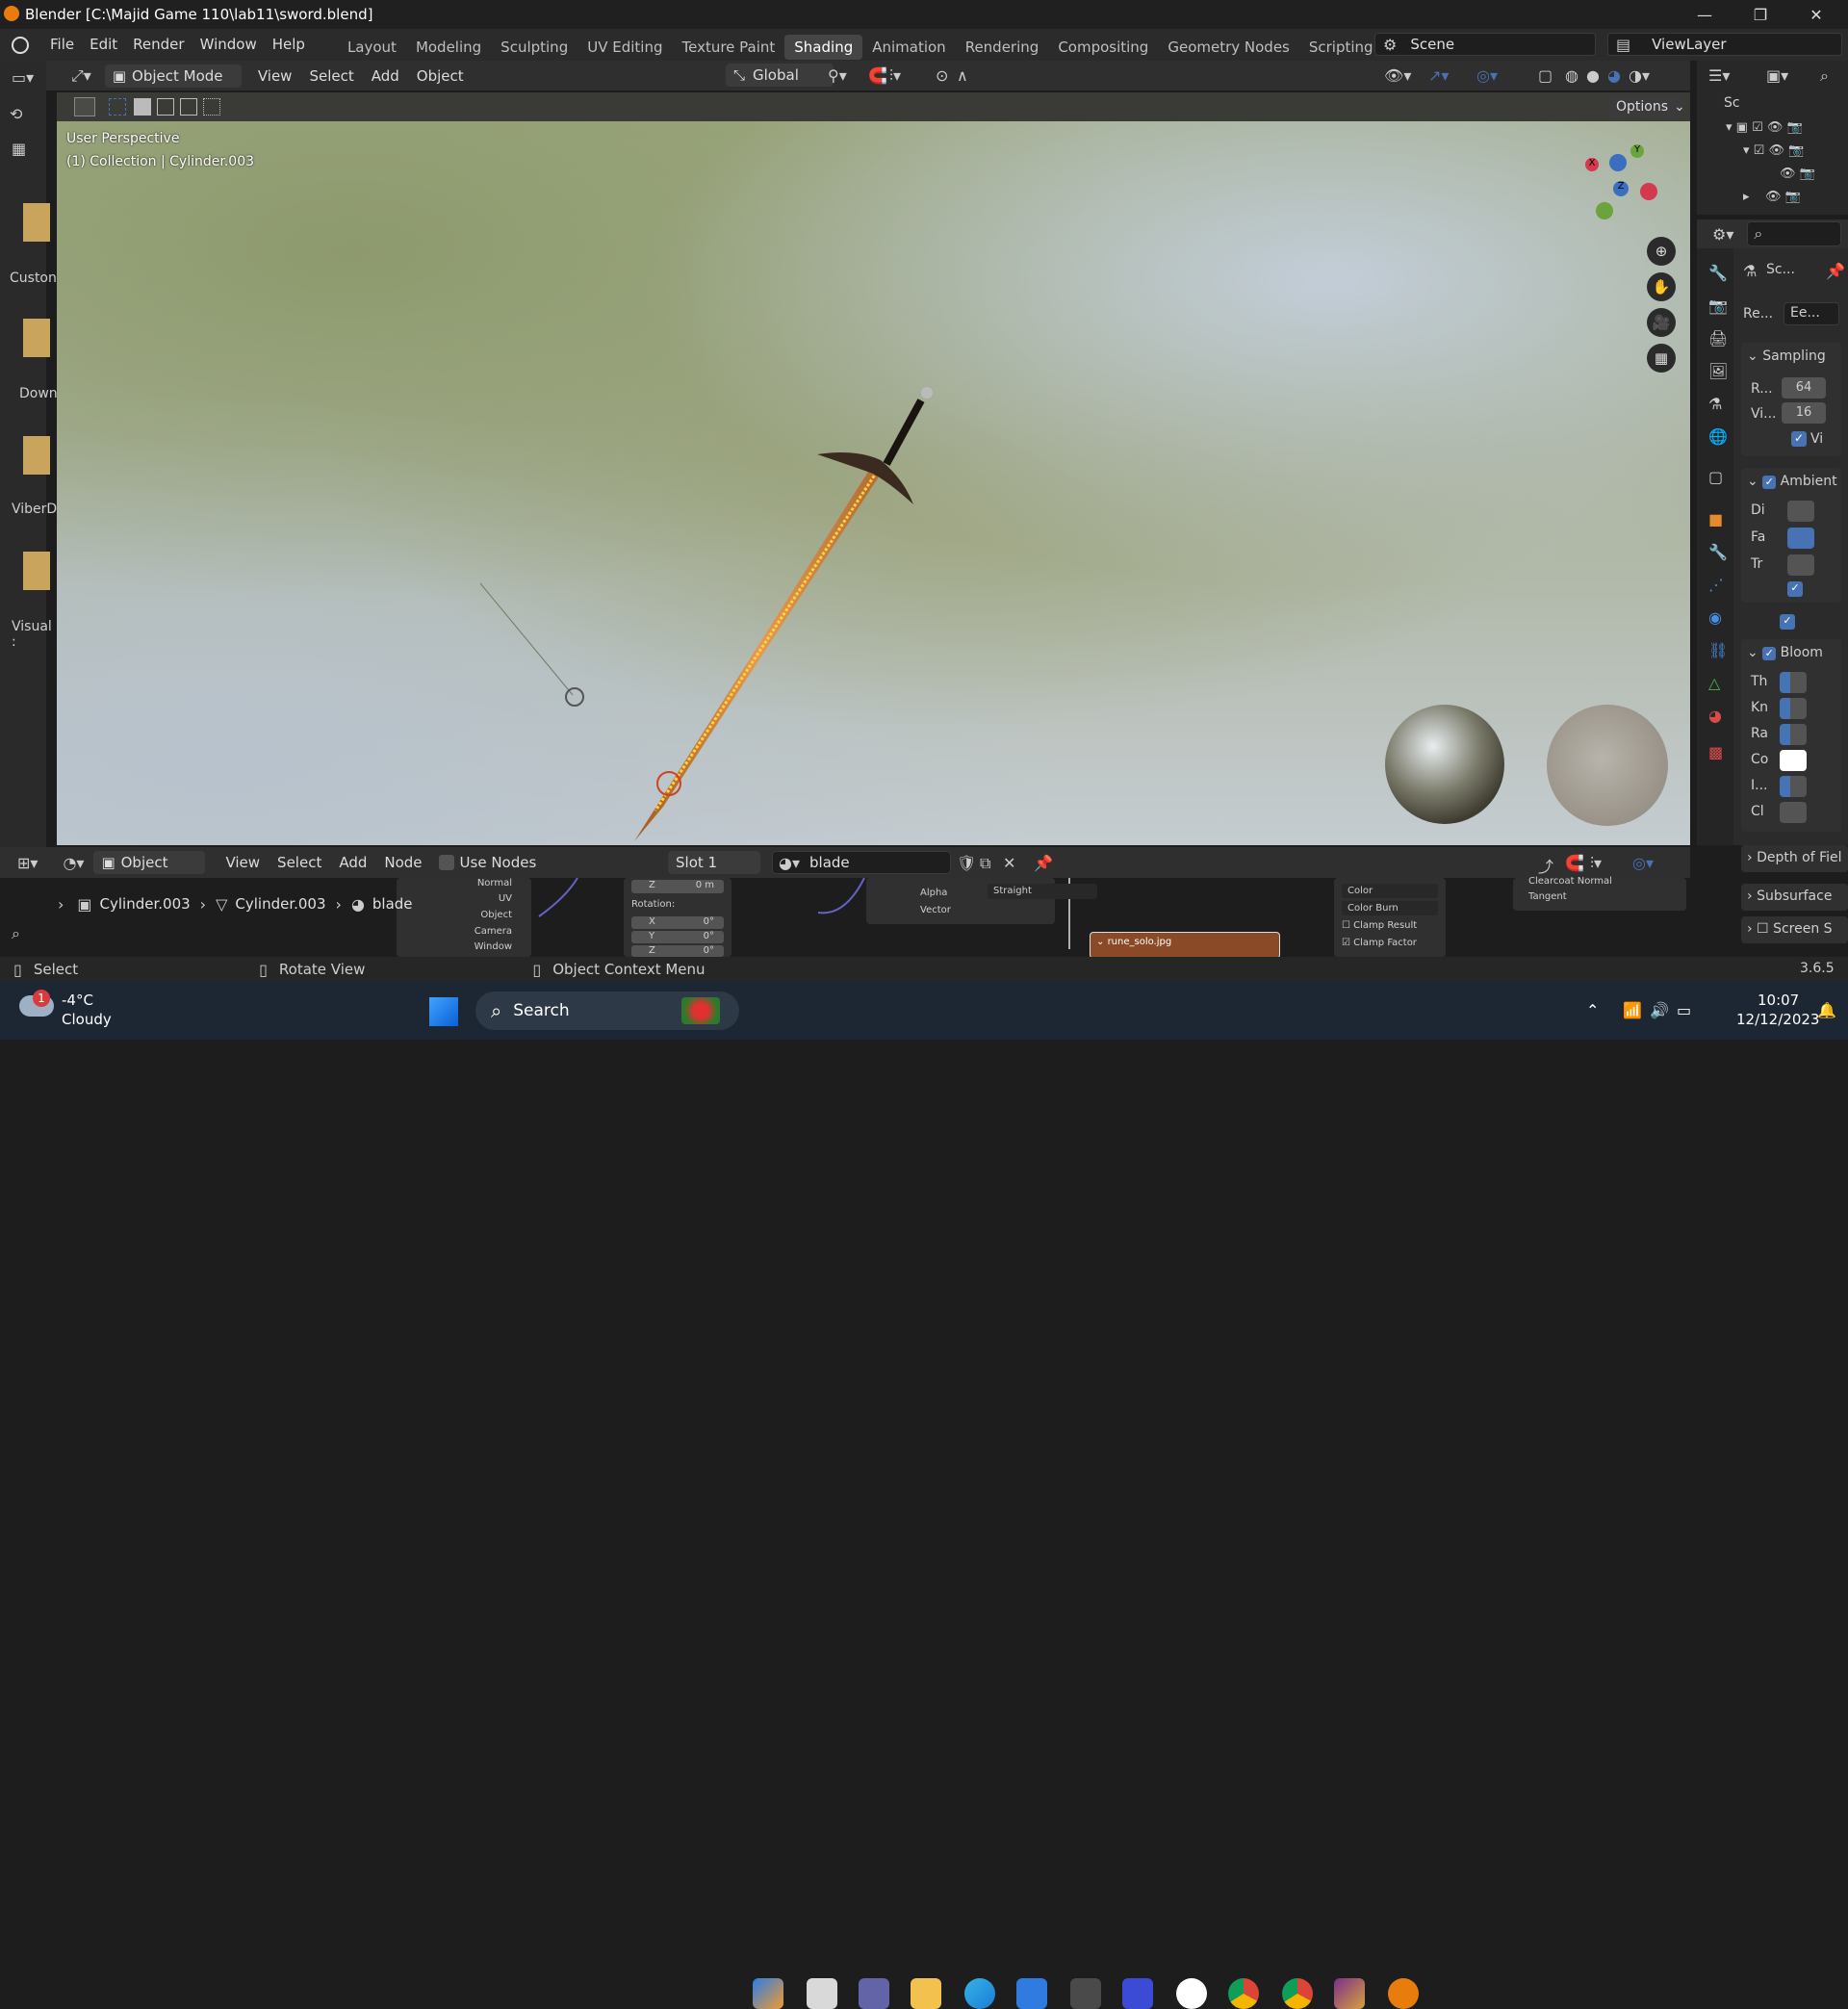  Describe the element at coordinates (895, 76) in the screenshot. I see `snap-target-icon: ⫶▾` at that location.